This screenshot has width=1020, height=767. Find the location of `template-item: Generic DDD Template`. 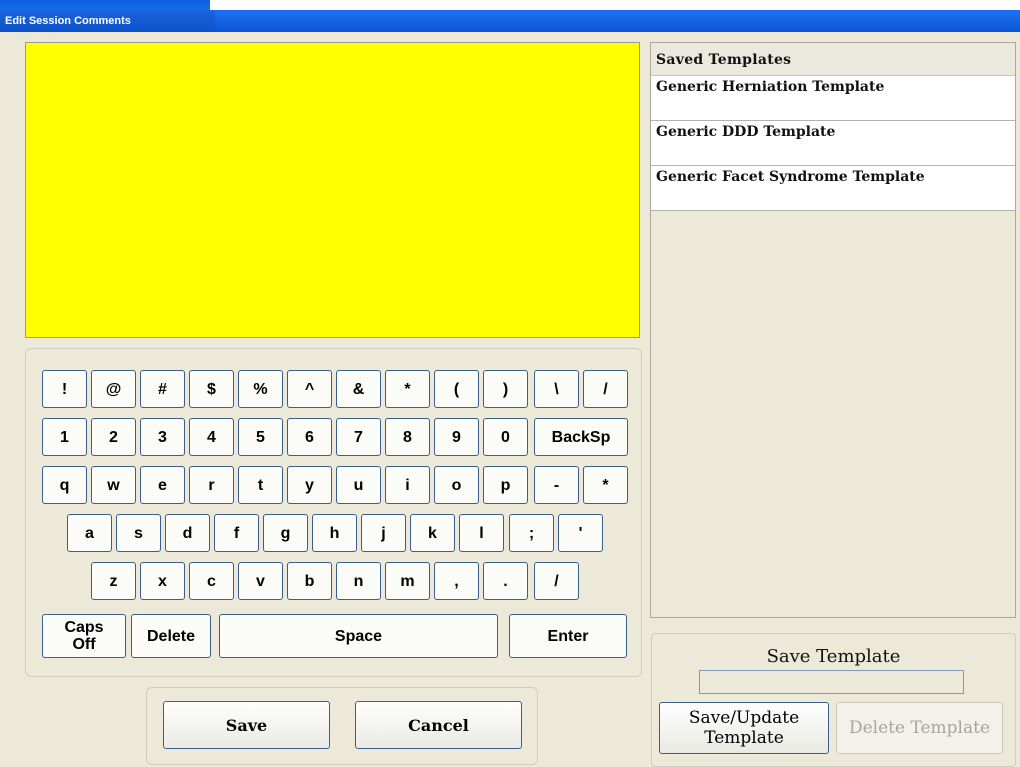

template-item: Generic DDD Template is located at coordinates (833, 143).